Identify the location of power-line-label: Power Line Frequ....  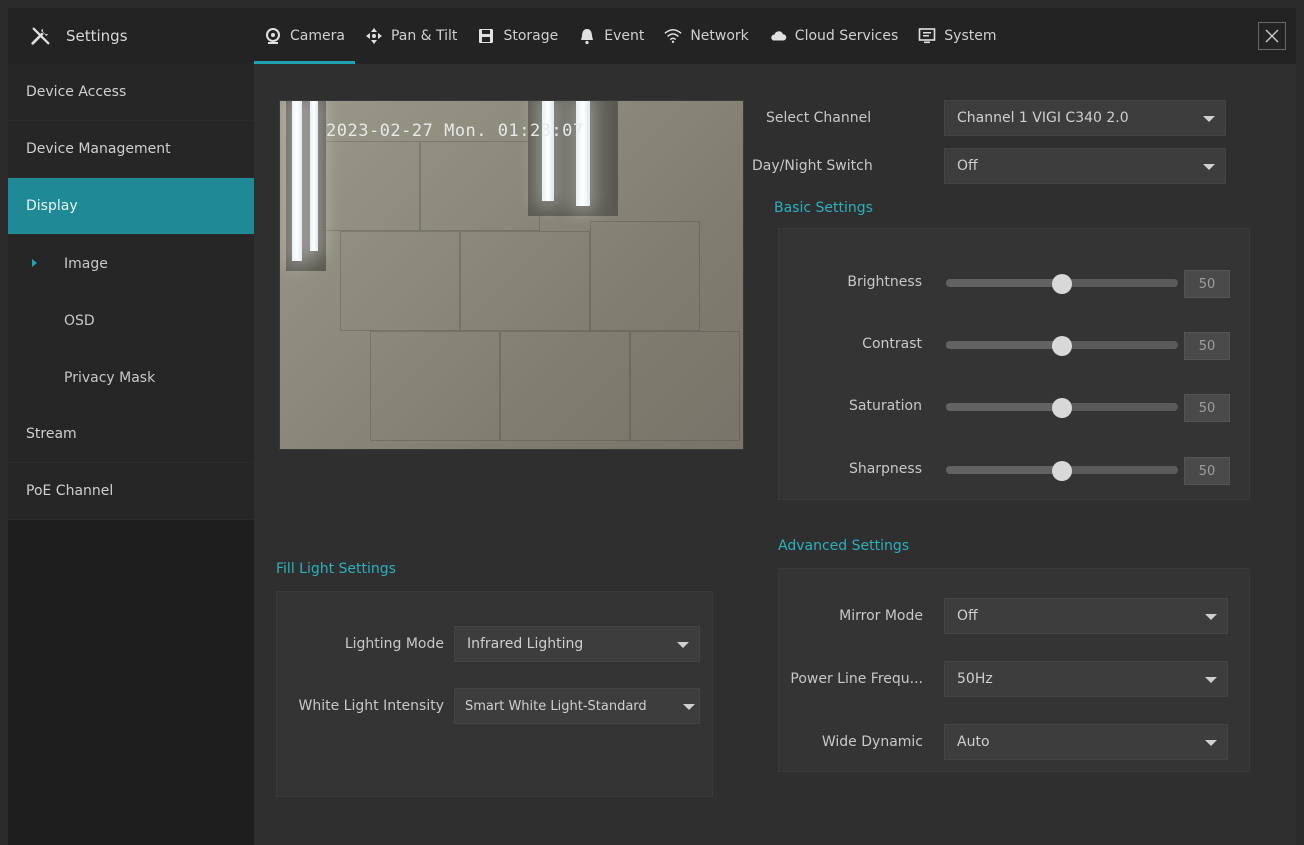
(856, 679).